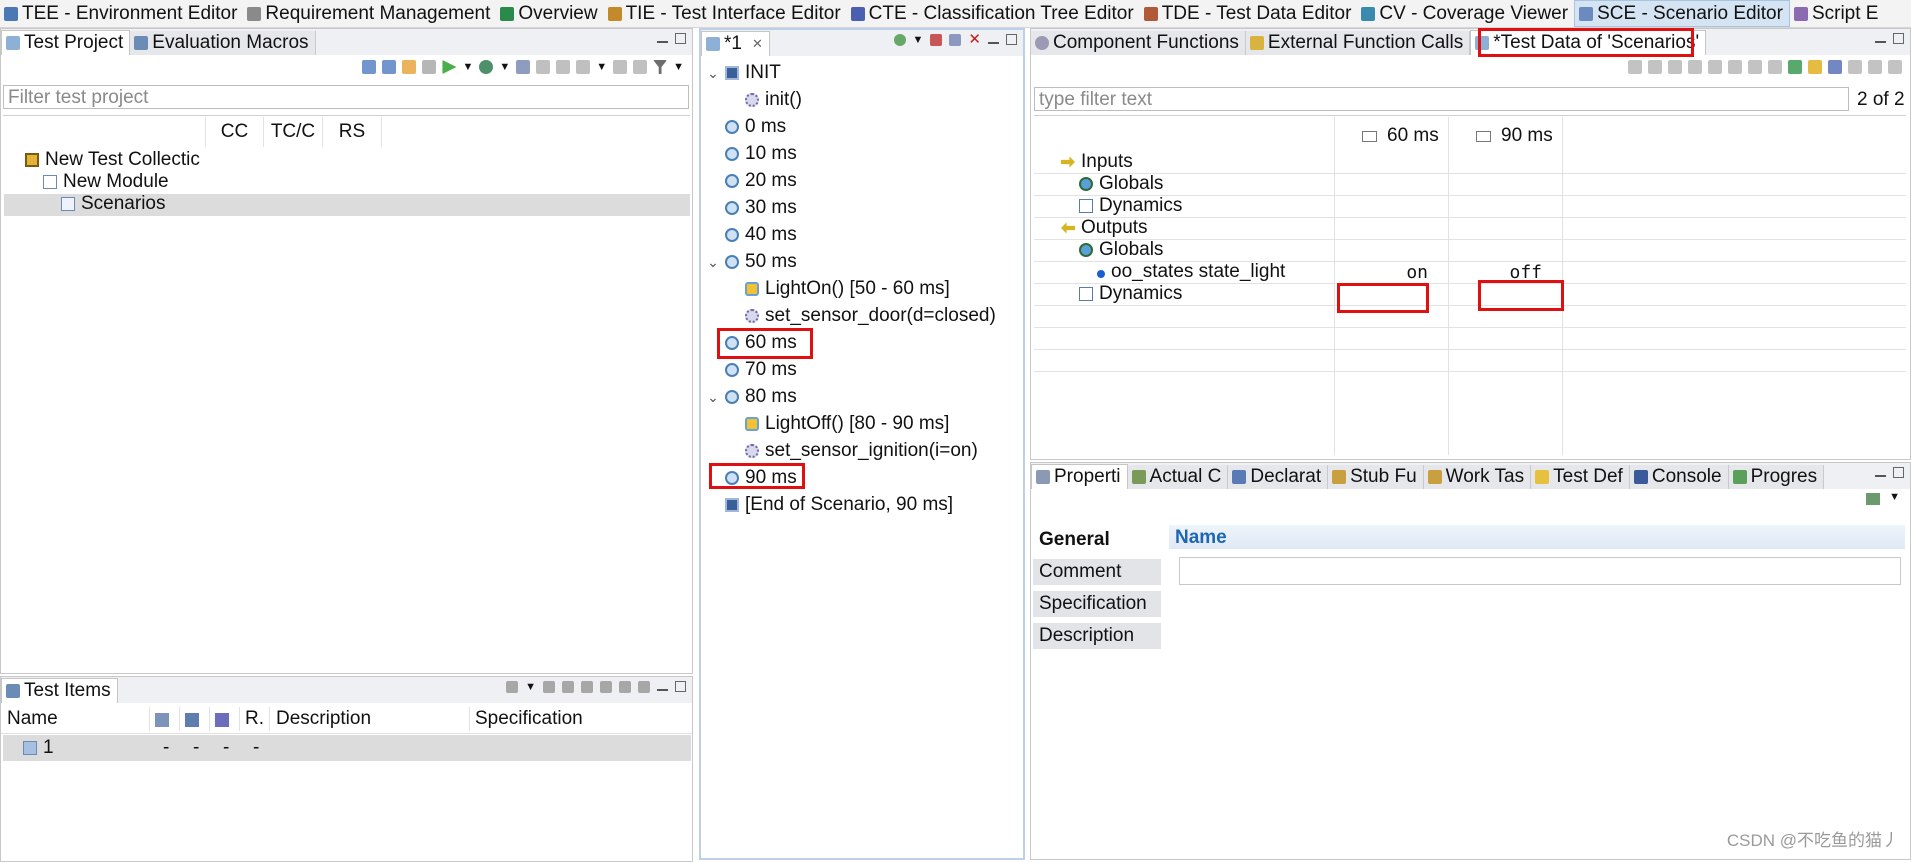  I want to click on table-row: oo_states state_light, so click(1191, 272).